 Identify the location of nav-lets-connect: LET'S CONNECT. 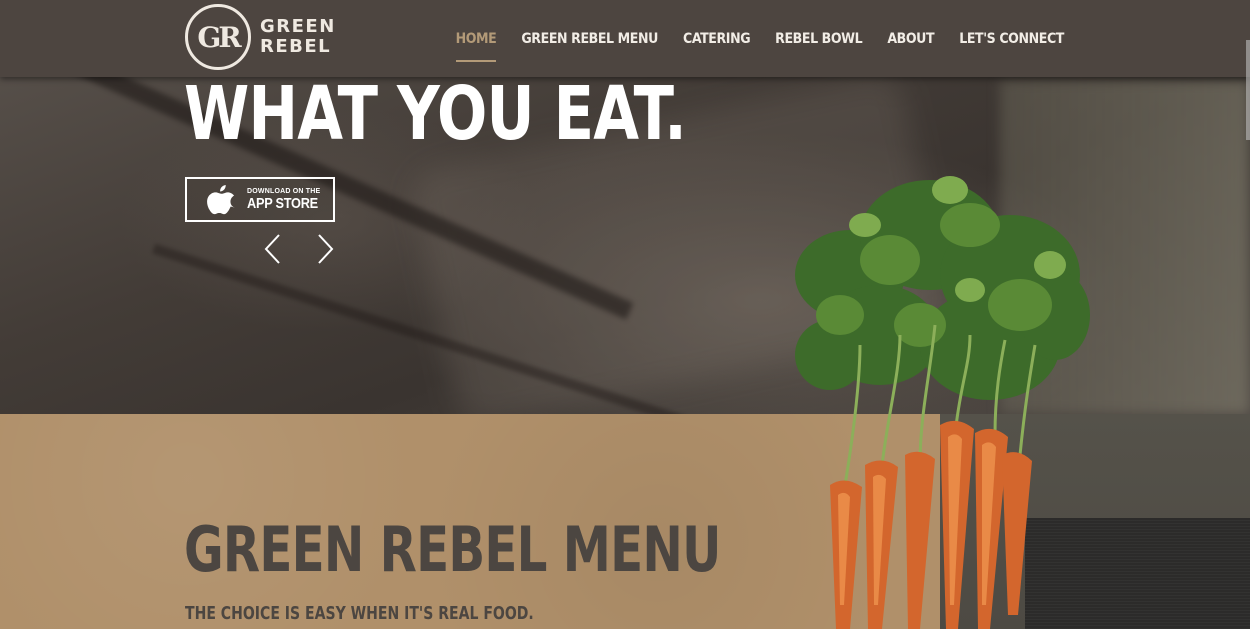
(1011, 39).